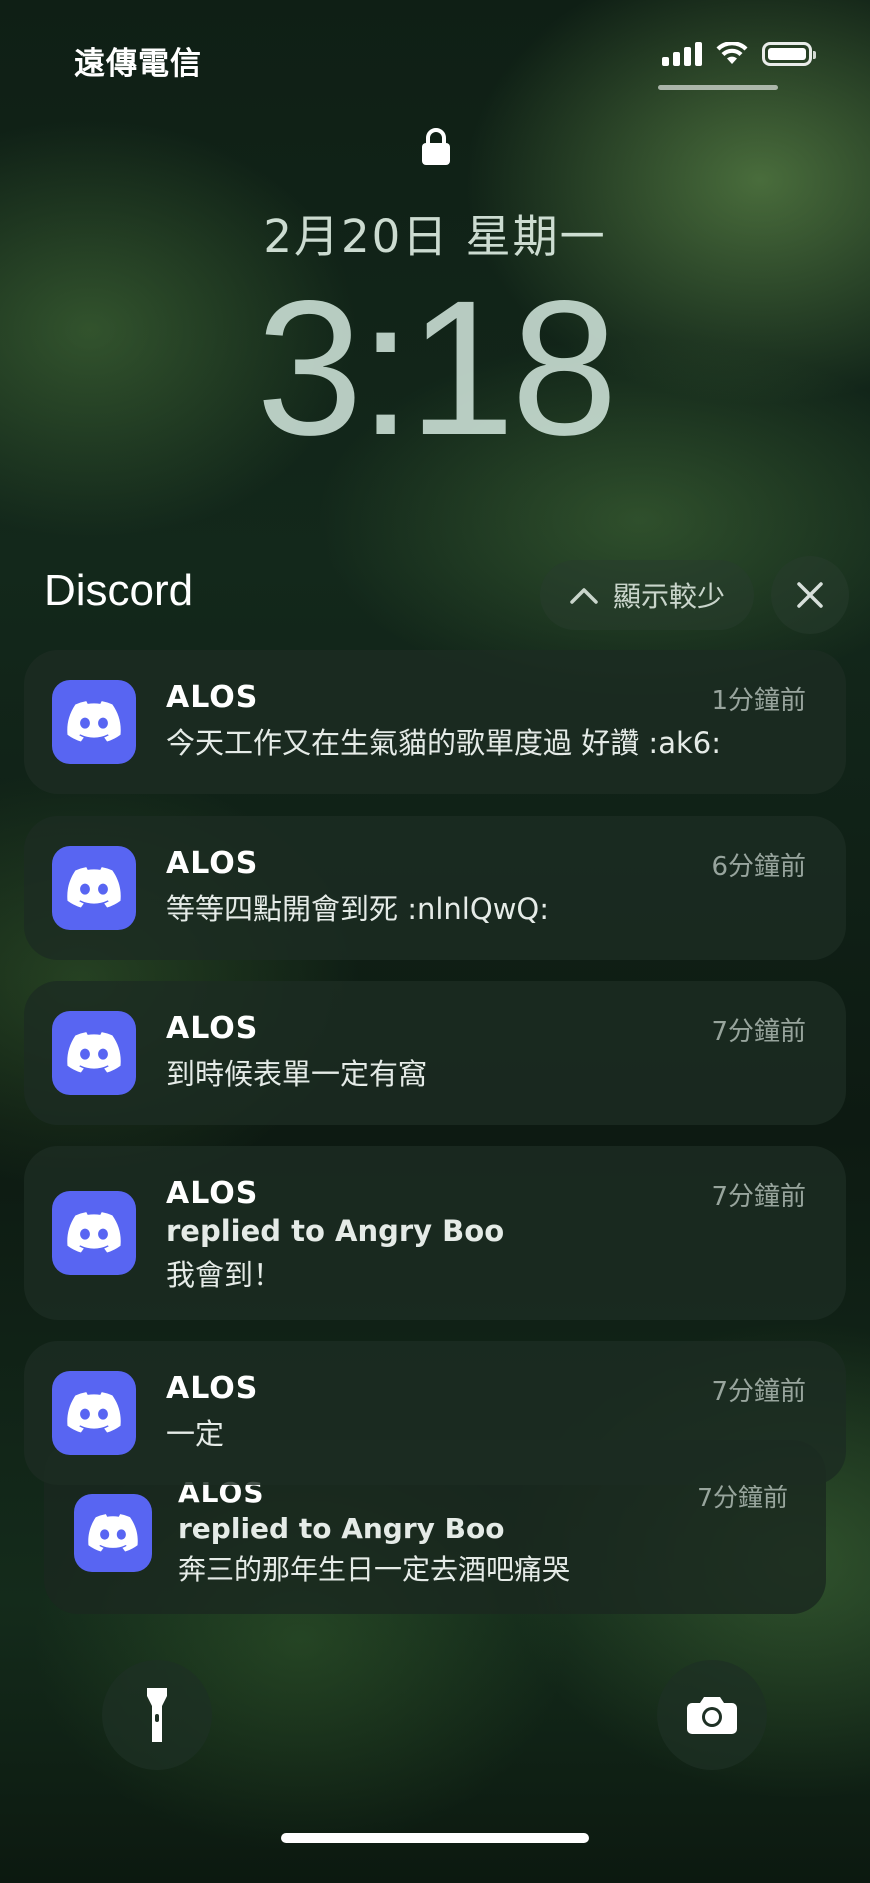  What do you see at coordinates (195, 1434) in the screenshot?
I see `notification-message: 一定` at bounding box center [195, 1434].